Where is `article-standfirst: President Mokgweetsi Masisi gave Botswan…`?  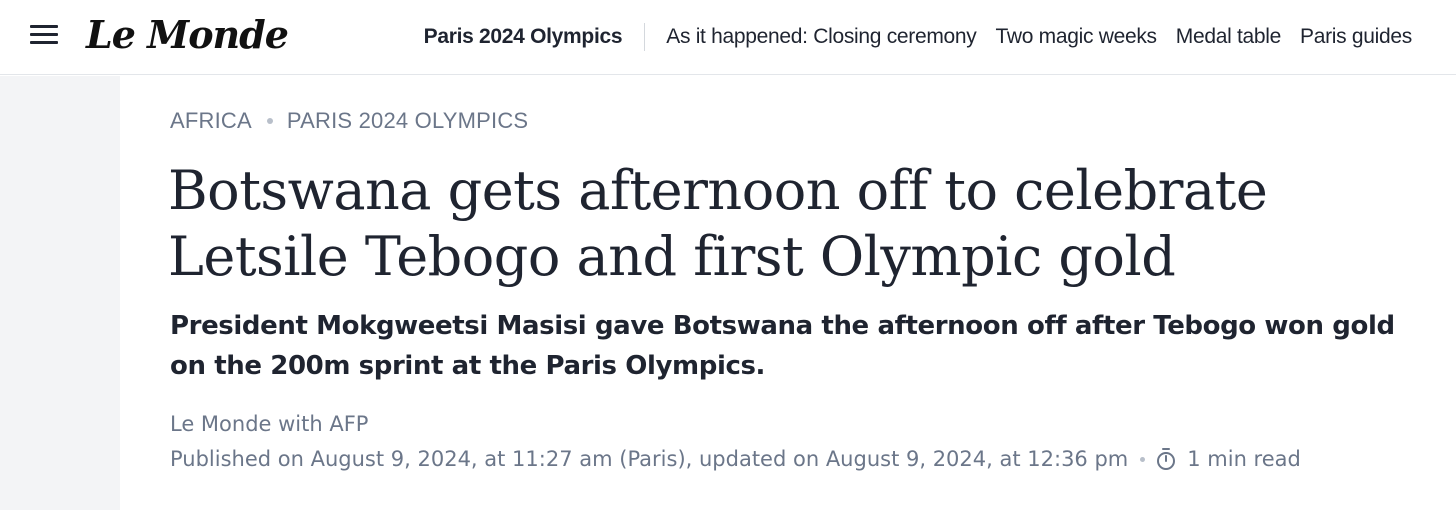 article-standfirst: President Mokgweetsi Masisi gave Botswan… is located at coordinates (782, 346).